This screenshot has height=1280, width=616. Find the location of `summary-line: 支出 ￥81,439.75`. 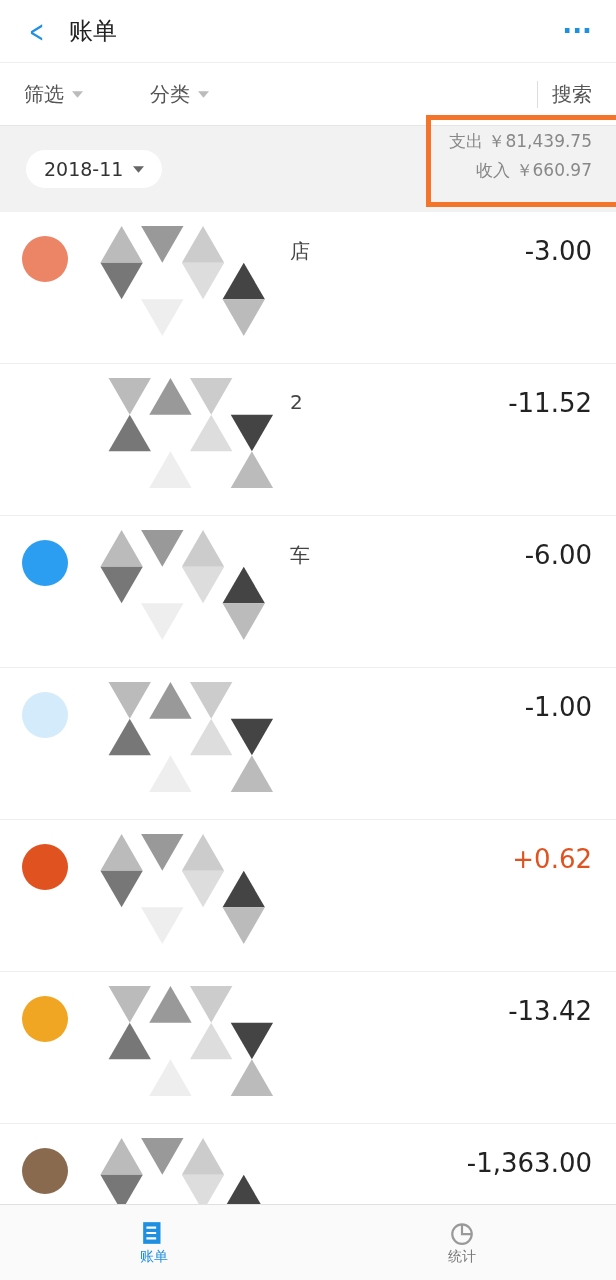

summary-line: 支出 ￥81,439.75 is located at coordinates (520, 141).